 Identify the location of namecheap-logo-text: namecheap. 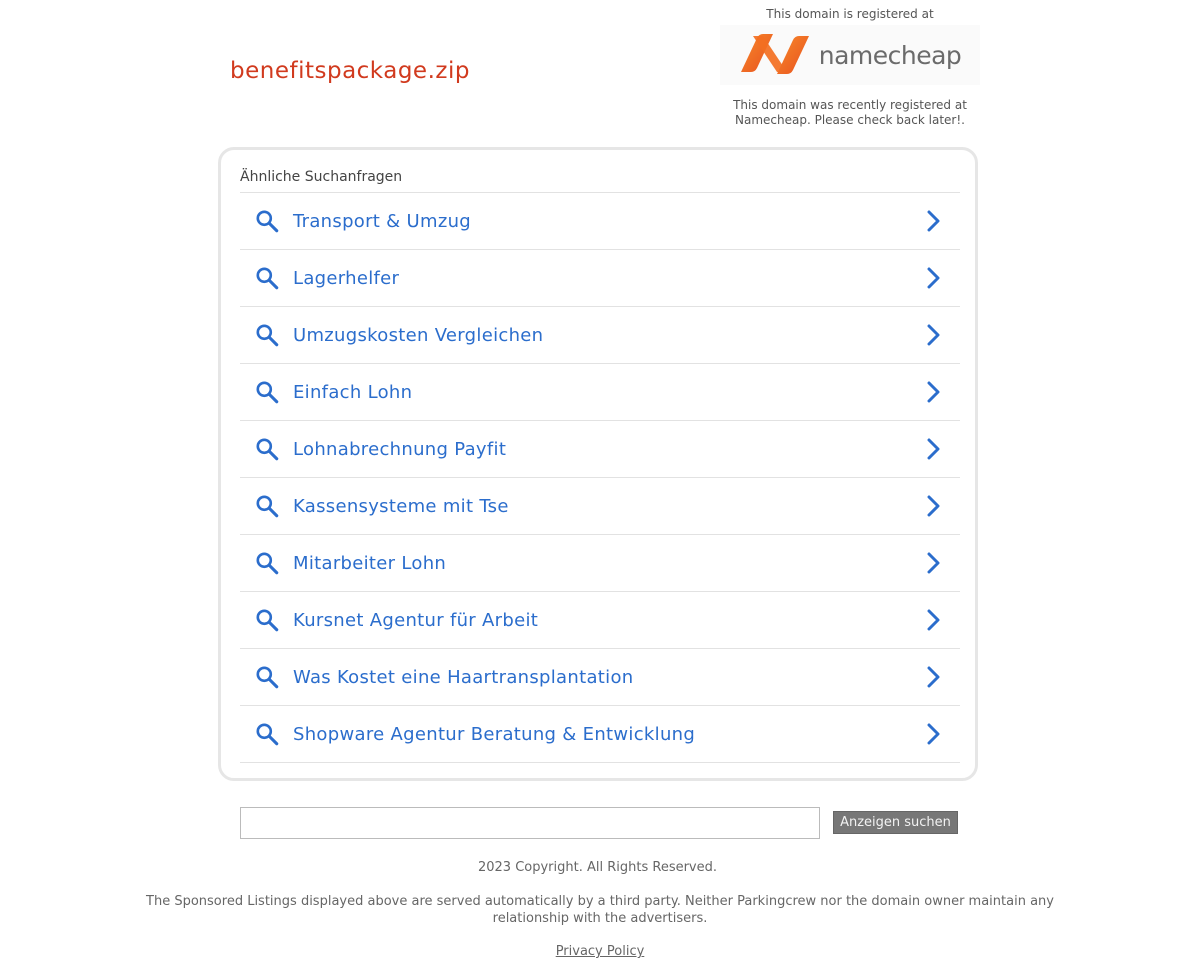
(890, 55).